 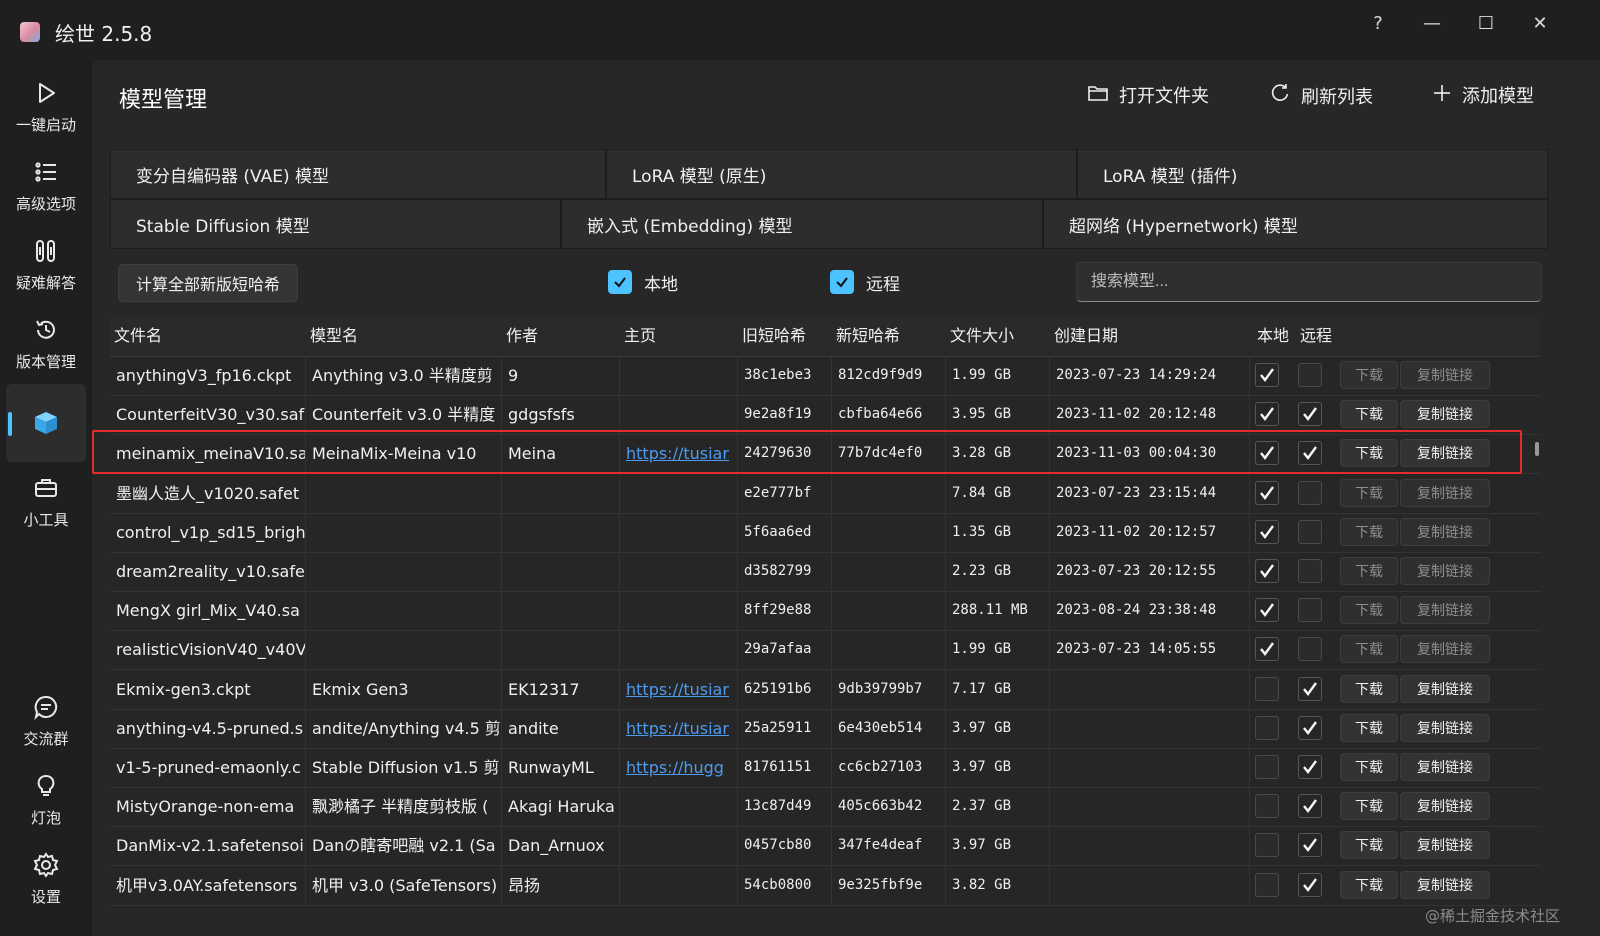 I want to click on nav-item-models, so click(x=46, y=423).